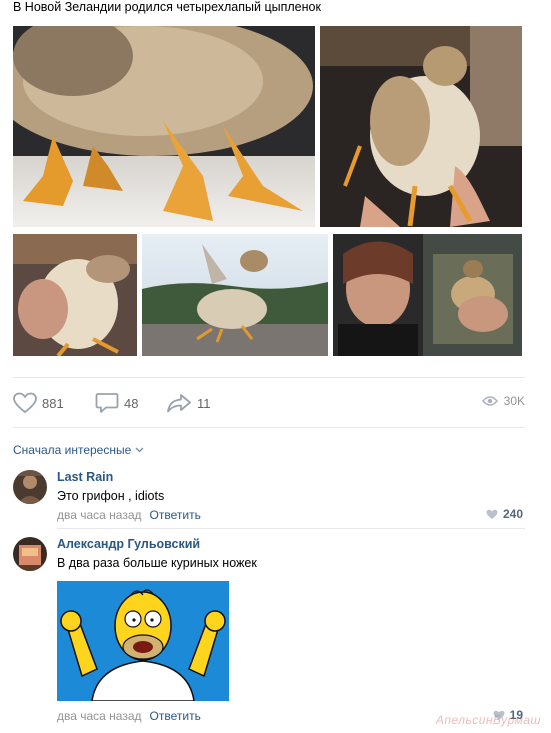  I want to click on comment-attachment-image, so click(143, 641).